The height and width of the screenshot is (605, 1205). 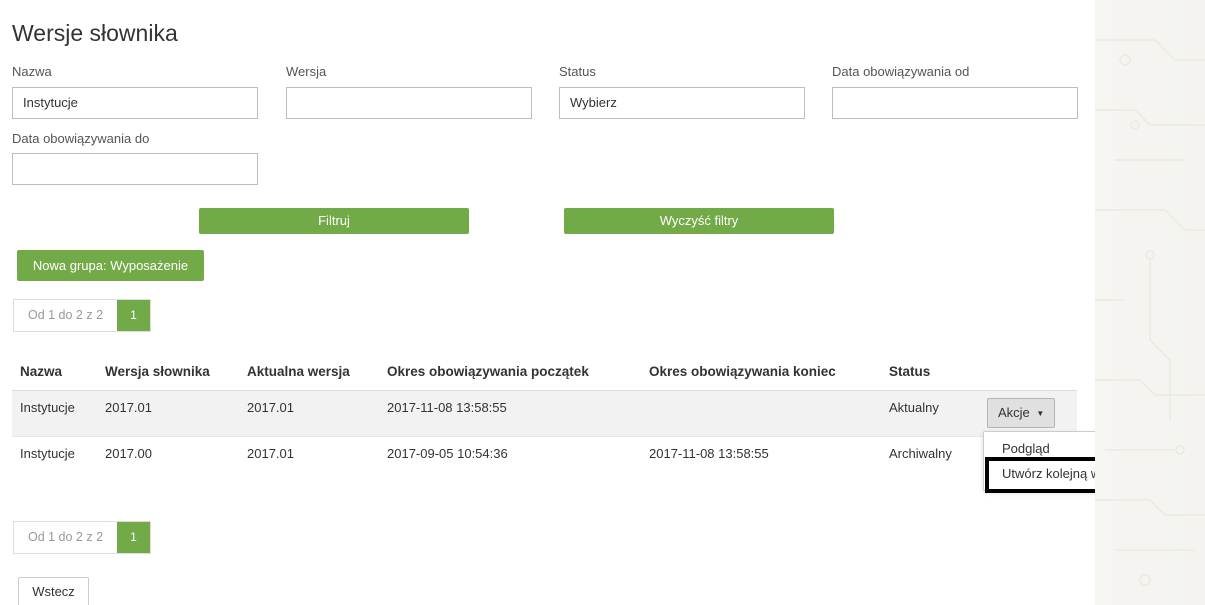 What do you see at coordinates (910, 371) in the screenshot?
I see `col-status-header: Status` at bounding box center [910, 371].